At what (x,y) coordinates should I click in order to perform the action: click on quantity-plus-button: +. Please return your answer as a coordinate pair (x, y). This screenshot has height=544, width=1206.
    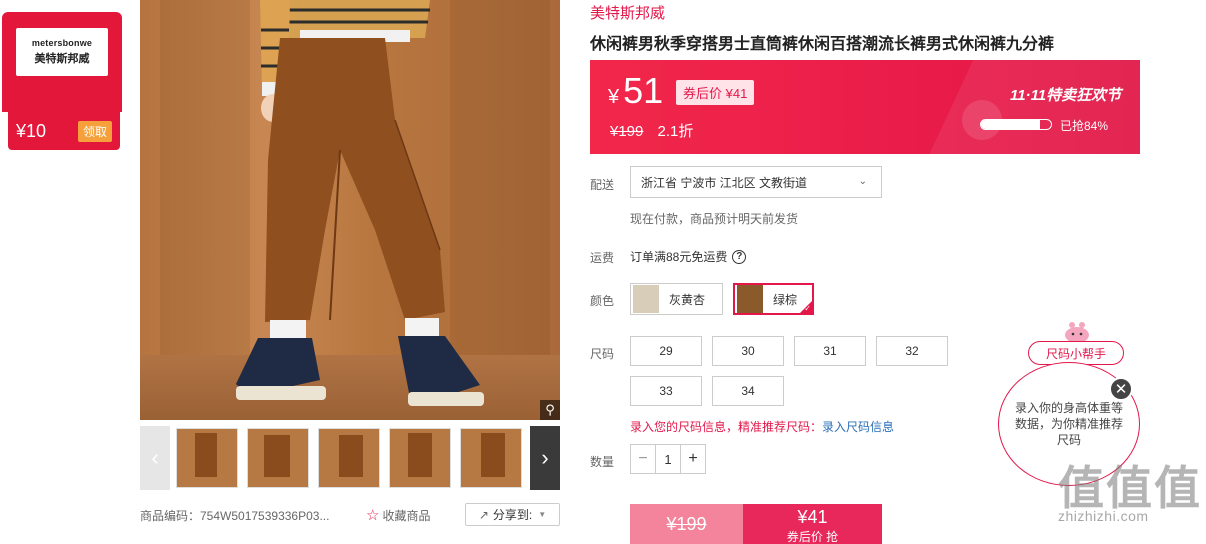
    Looking at the image, I should click on (693, 459).